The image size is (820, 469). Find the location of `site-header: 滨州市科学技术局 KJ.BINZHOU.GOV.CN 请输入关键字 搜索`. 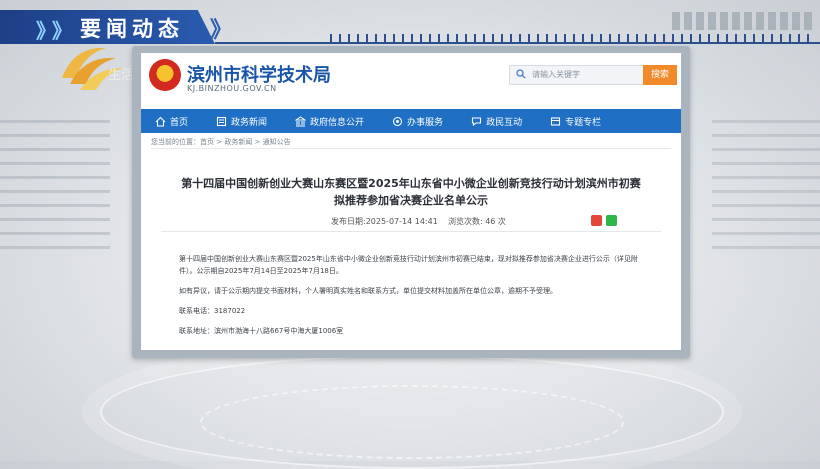

site-header: 滨州市科学技术局 KJ.BINZHOU.GOV.CN 请输入关键字 搜索 is located at coordinates (411, 80).